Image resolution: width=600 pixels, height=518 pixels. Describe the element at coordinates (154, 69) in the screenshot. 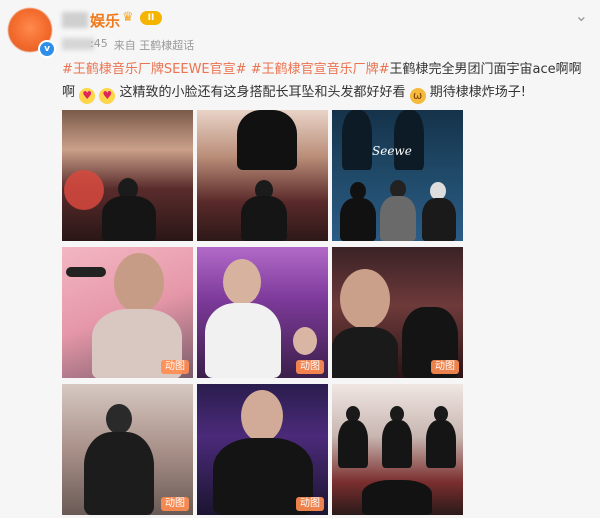

I see `hashtag-link: #王鹤棣音乐厂牌SEEWE官宣#` at that location.